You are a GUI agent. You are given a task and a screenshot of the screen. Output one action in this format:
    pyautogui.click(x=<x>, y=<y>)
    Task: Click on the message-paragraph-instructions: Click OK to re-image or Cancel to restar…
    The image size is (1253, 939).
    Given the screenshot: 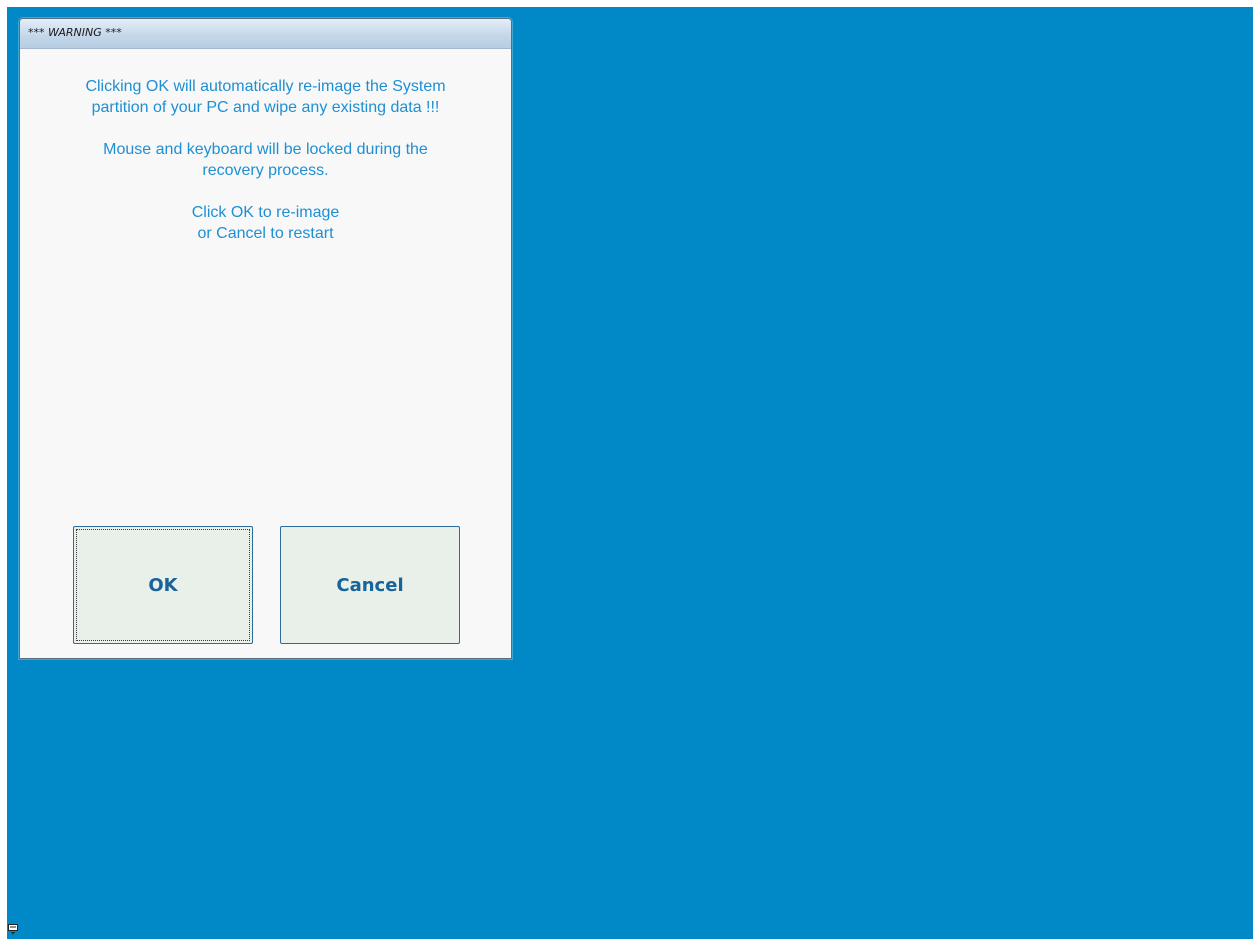 What is the action you would take?
    pyautogui.click(x=265, y=223)
    